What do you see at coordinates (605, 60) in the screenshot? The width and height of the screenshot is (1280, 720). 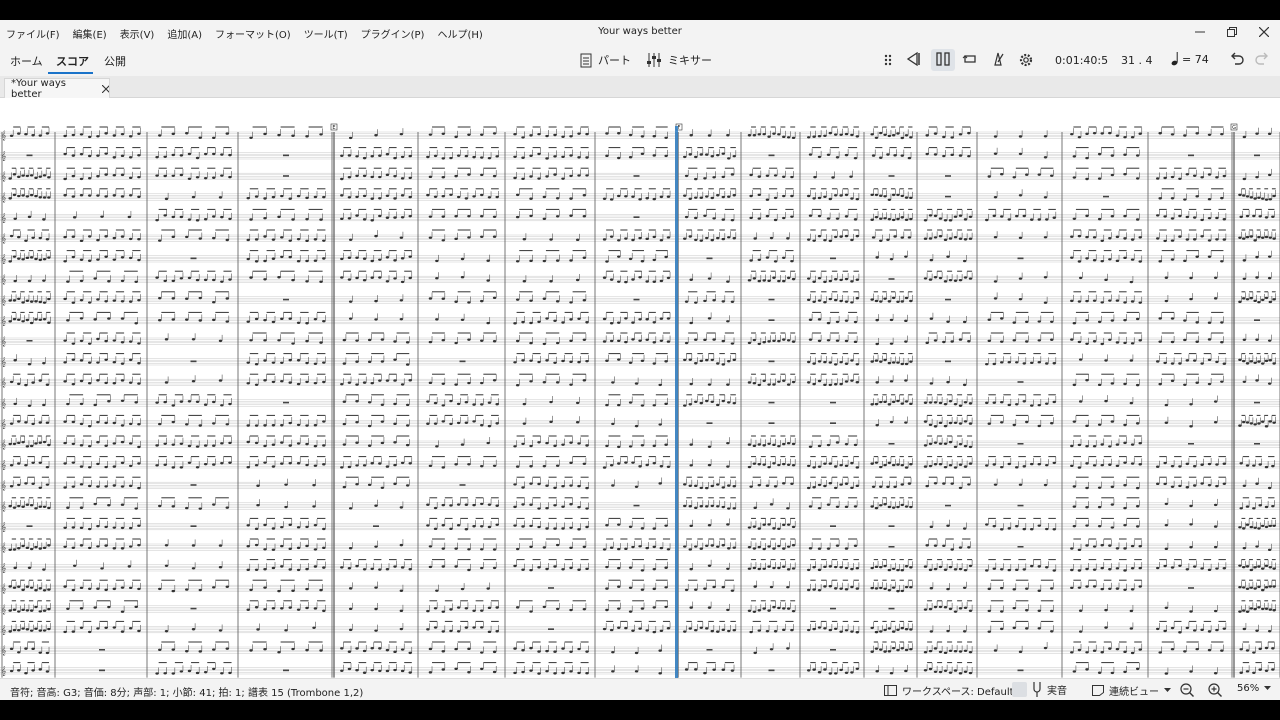 I see `parts-button: パート` at bounding box center [605, 60].